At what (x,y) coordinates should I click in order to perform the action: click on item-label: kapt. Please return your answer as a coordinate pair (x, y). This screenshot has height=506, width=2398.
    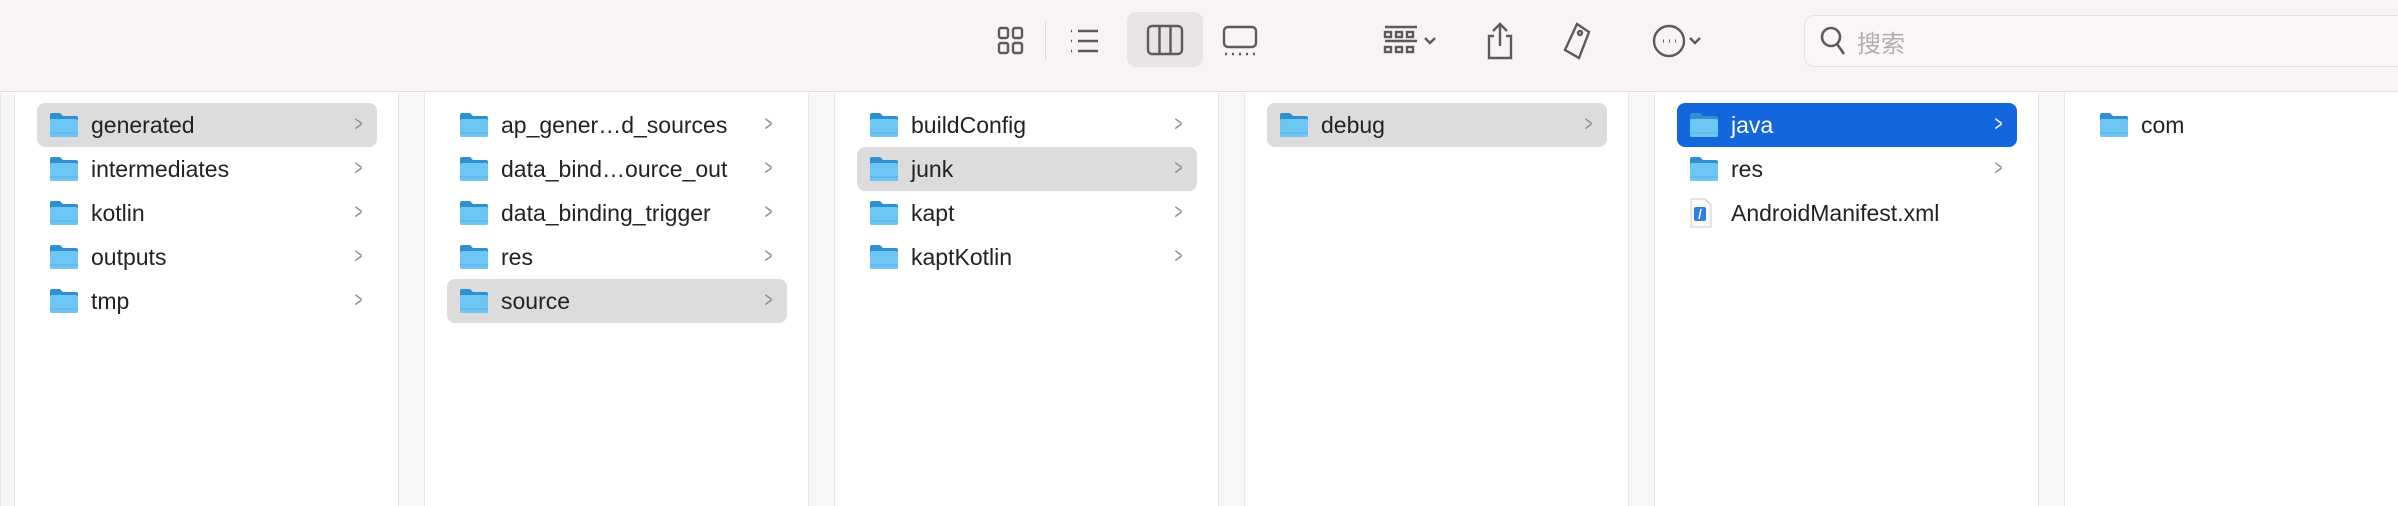
    Looking at the image, I should click on (933, 212).